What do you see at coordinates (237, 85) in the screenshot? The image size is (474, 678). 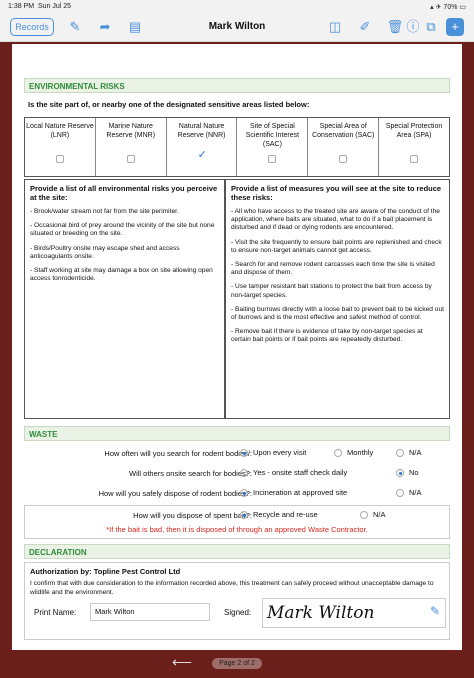 I see `environmental-heading: ENVIRONMENTAL RISKS` at bounding box center [237, 85].